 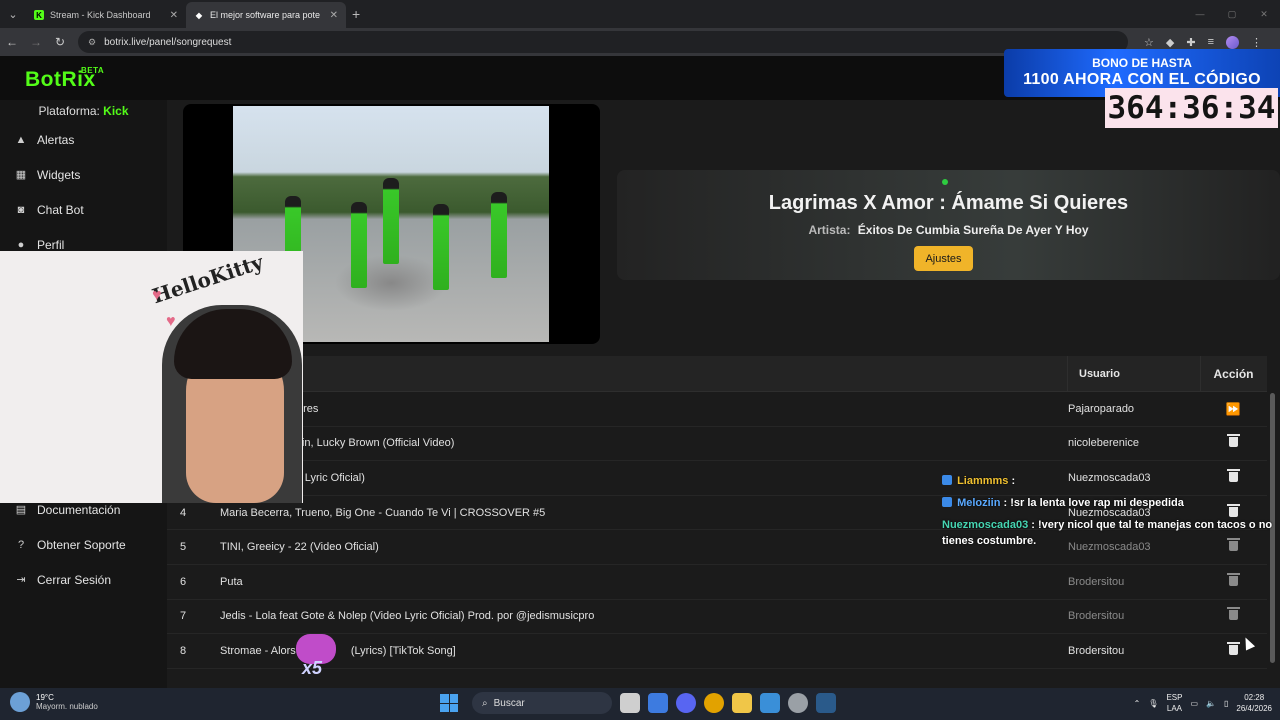 What do you see at coordinates (83, 544) in the screenshot?
I see `sidebar-item-soporte: ? Obtener Soporte` at bounding box center [83, 544].